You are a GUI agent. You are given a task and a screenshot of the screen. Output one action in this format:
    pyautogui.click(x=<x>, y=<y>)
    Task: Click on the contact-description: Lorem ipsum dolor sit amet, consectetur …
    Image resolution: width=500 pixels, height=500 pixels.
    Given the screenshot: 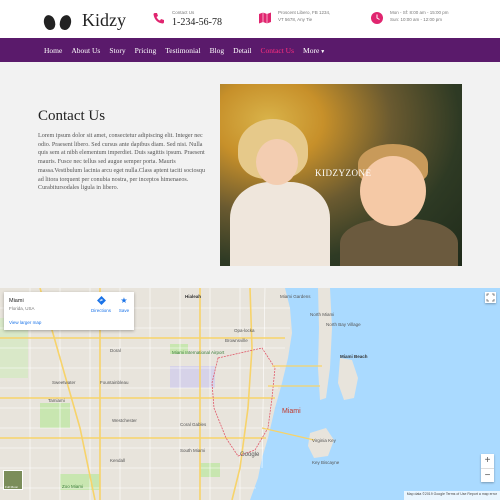 What is the action you would take?
    pyautogui.click(x=122, y=162)
    